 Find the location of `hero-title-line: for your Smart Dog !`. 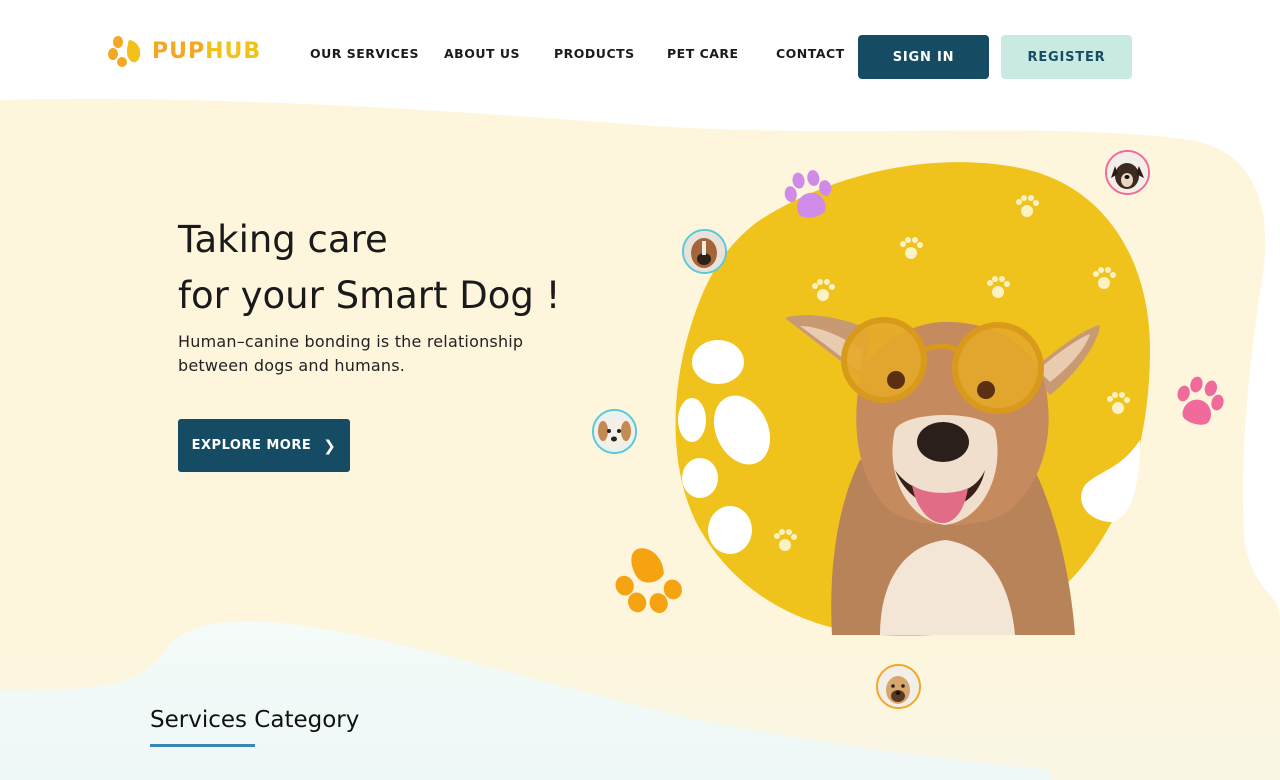

hero-title-line: for your Smart Dog ! is located at coordinates (369, 295).